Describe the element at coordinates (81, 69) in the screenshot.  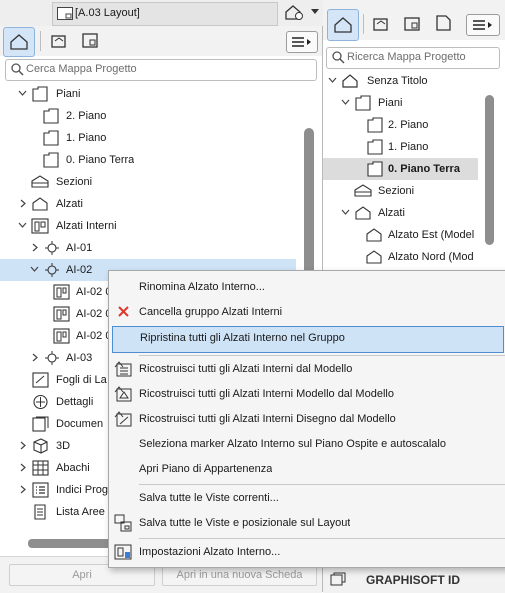
I see `left-search-placeholder: Cerca Mappa Progetto` at that location.